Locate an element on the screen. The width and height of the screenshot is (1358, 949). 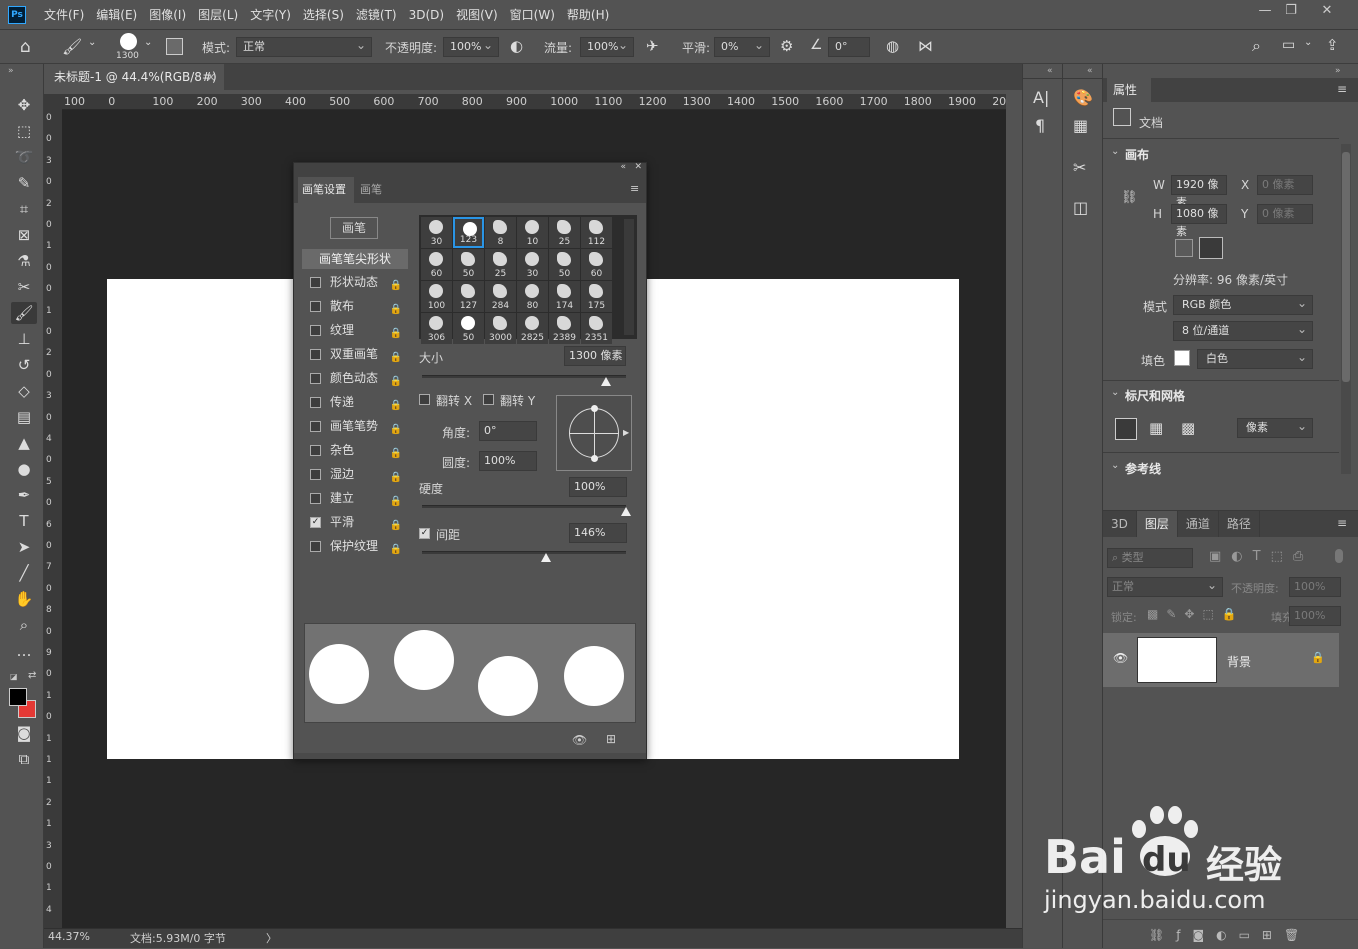
move-tool-icon: ✥ is located at coordinates (24, 105).